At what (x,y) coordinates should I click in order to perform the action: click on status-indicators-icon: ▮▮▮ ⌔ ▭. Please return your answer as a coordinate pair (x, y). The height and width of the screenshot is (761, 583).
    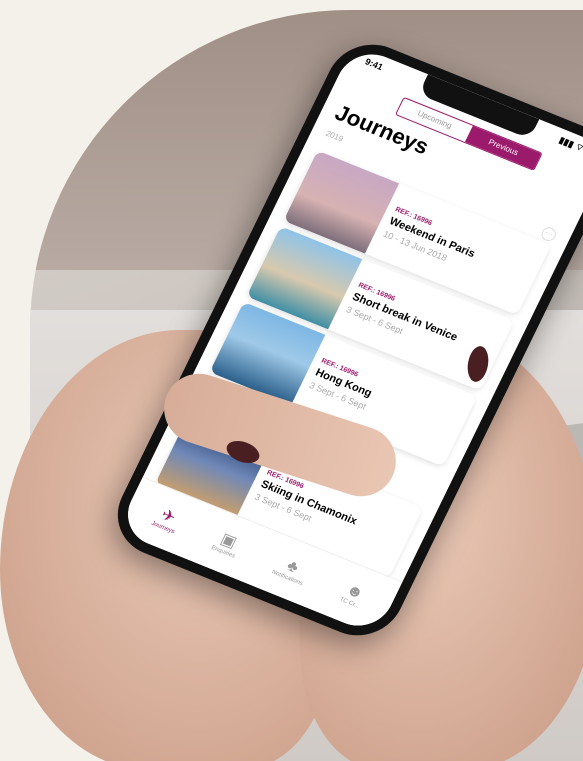
    Looking at the image, I should click on (570, 146).